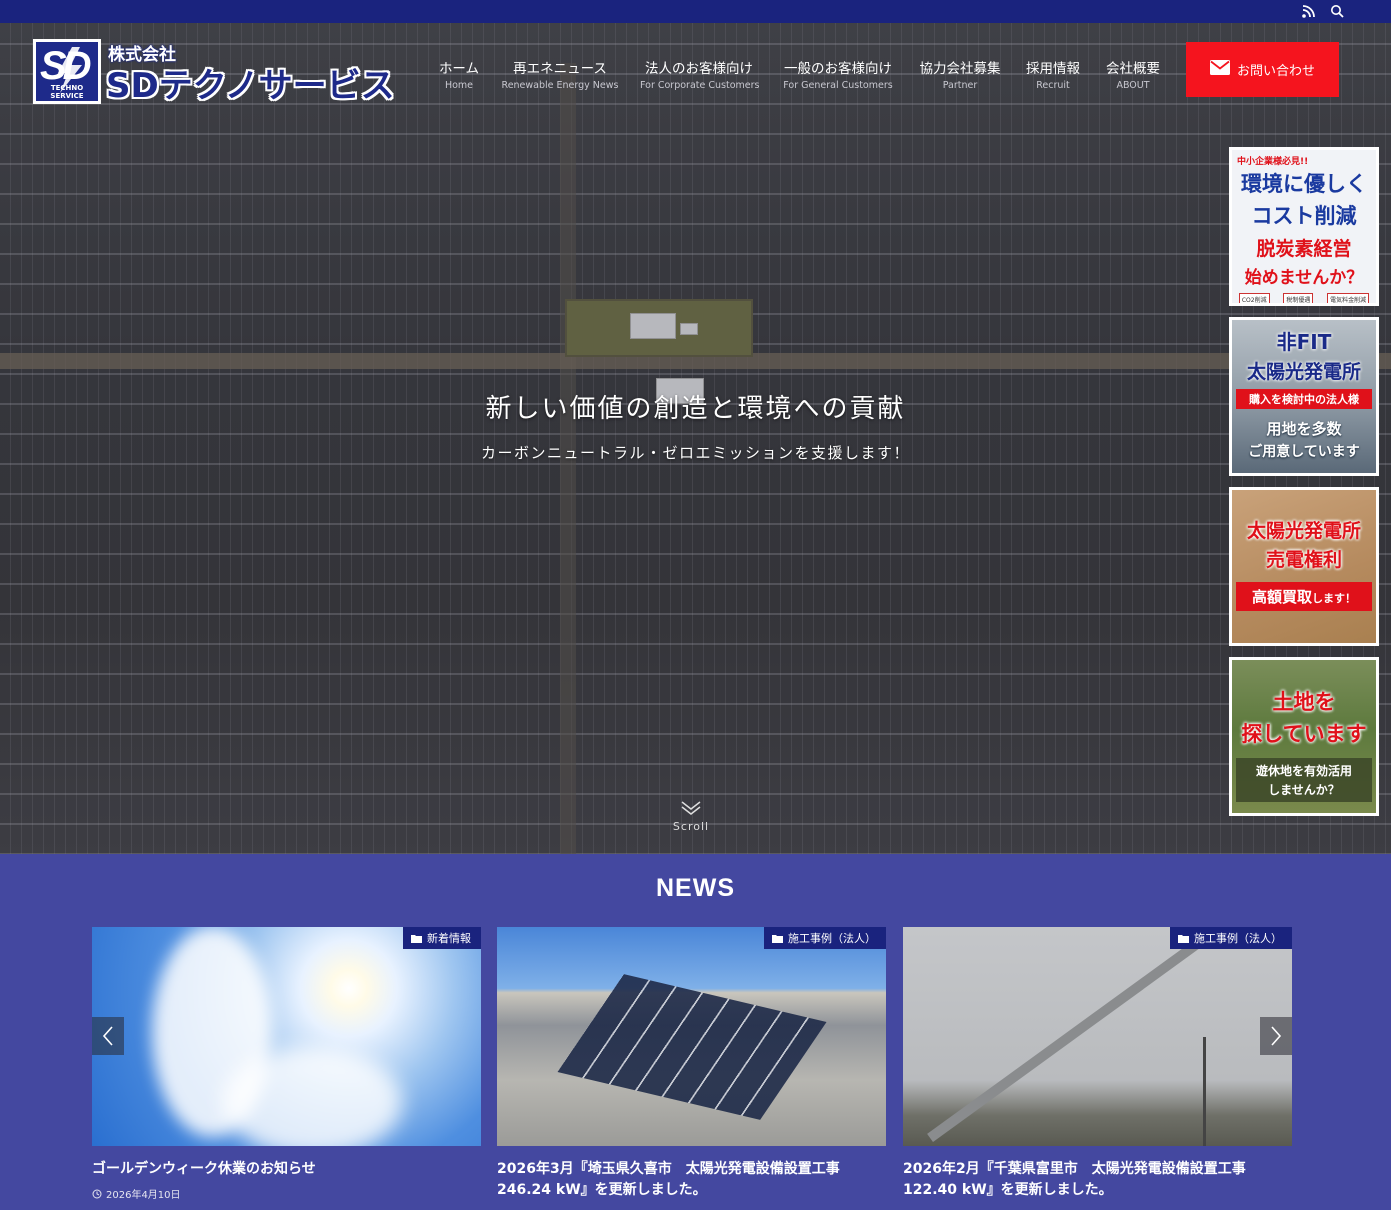 The height and width of the screenshot is (1210, 1391). I want to click on contact-button: お問い合わせ, so click(1262, 69).